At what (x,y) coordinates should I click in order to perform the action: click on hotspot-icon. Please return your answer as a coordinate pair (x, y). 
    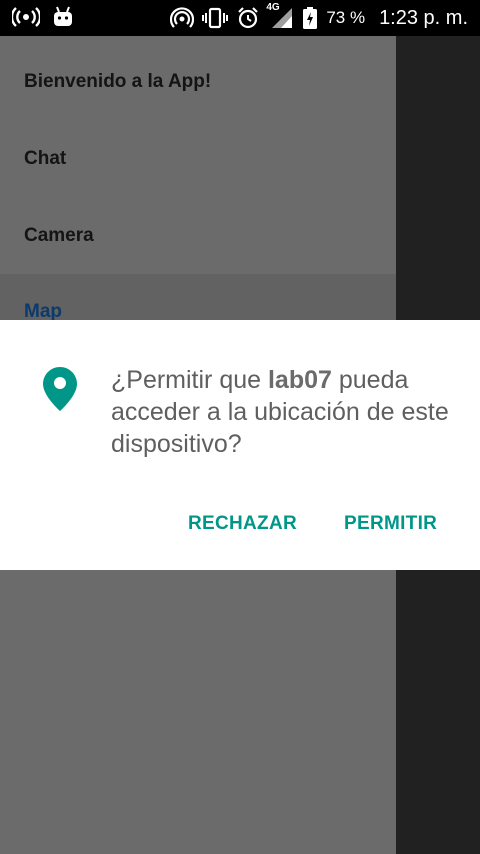
    Looking at the image, I should click on (26, 17).